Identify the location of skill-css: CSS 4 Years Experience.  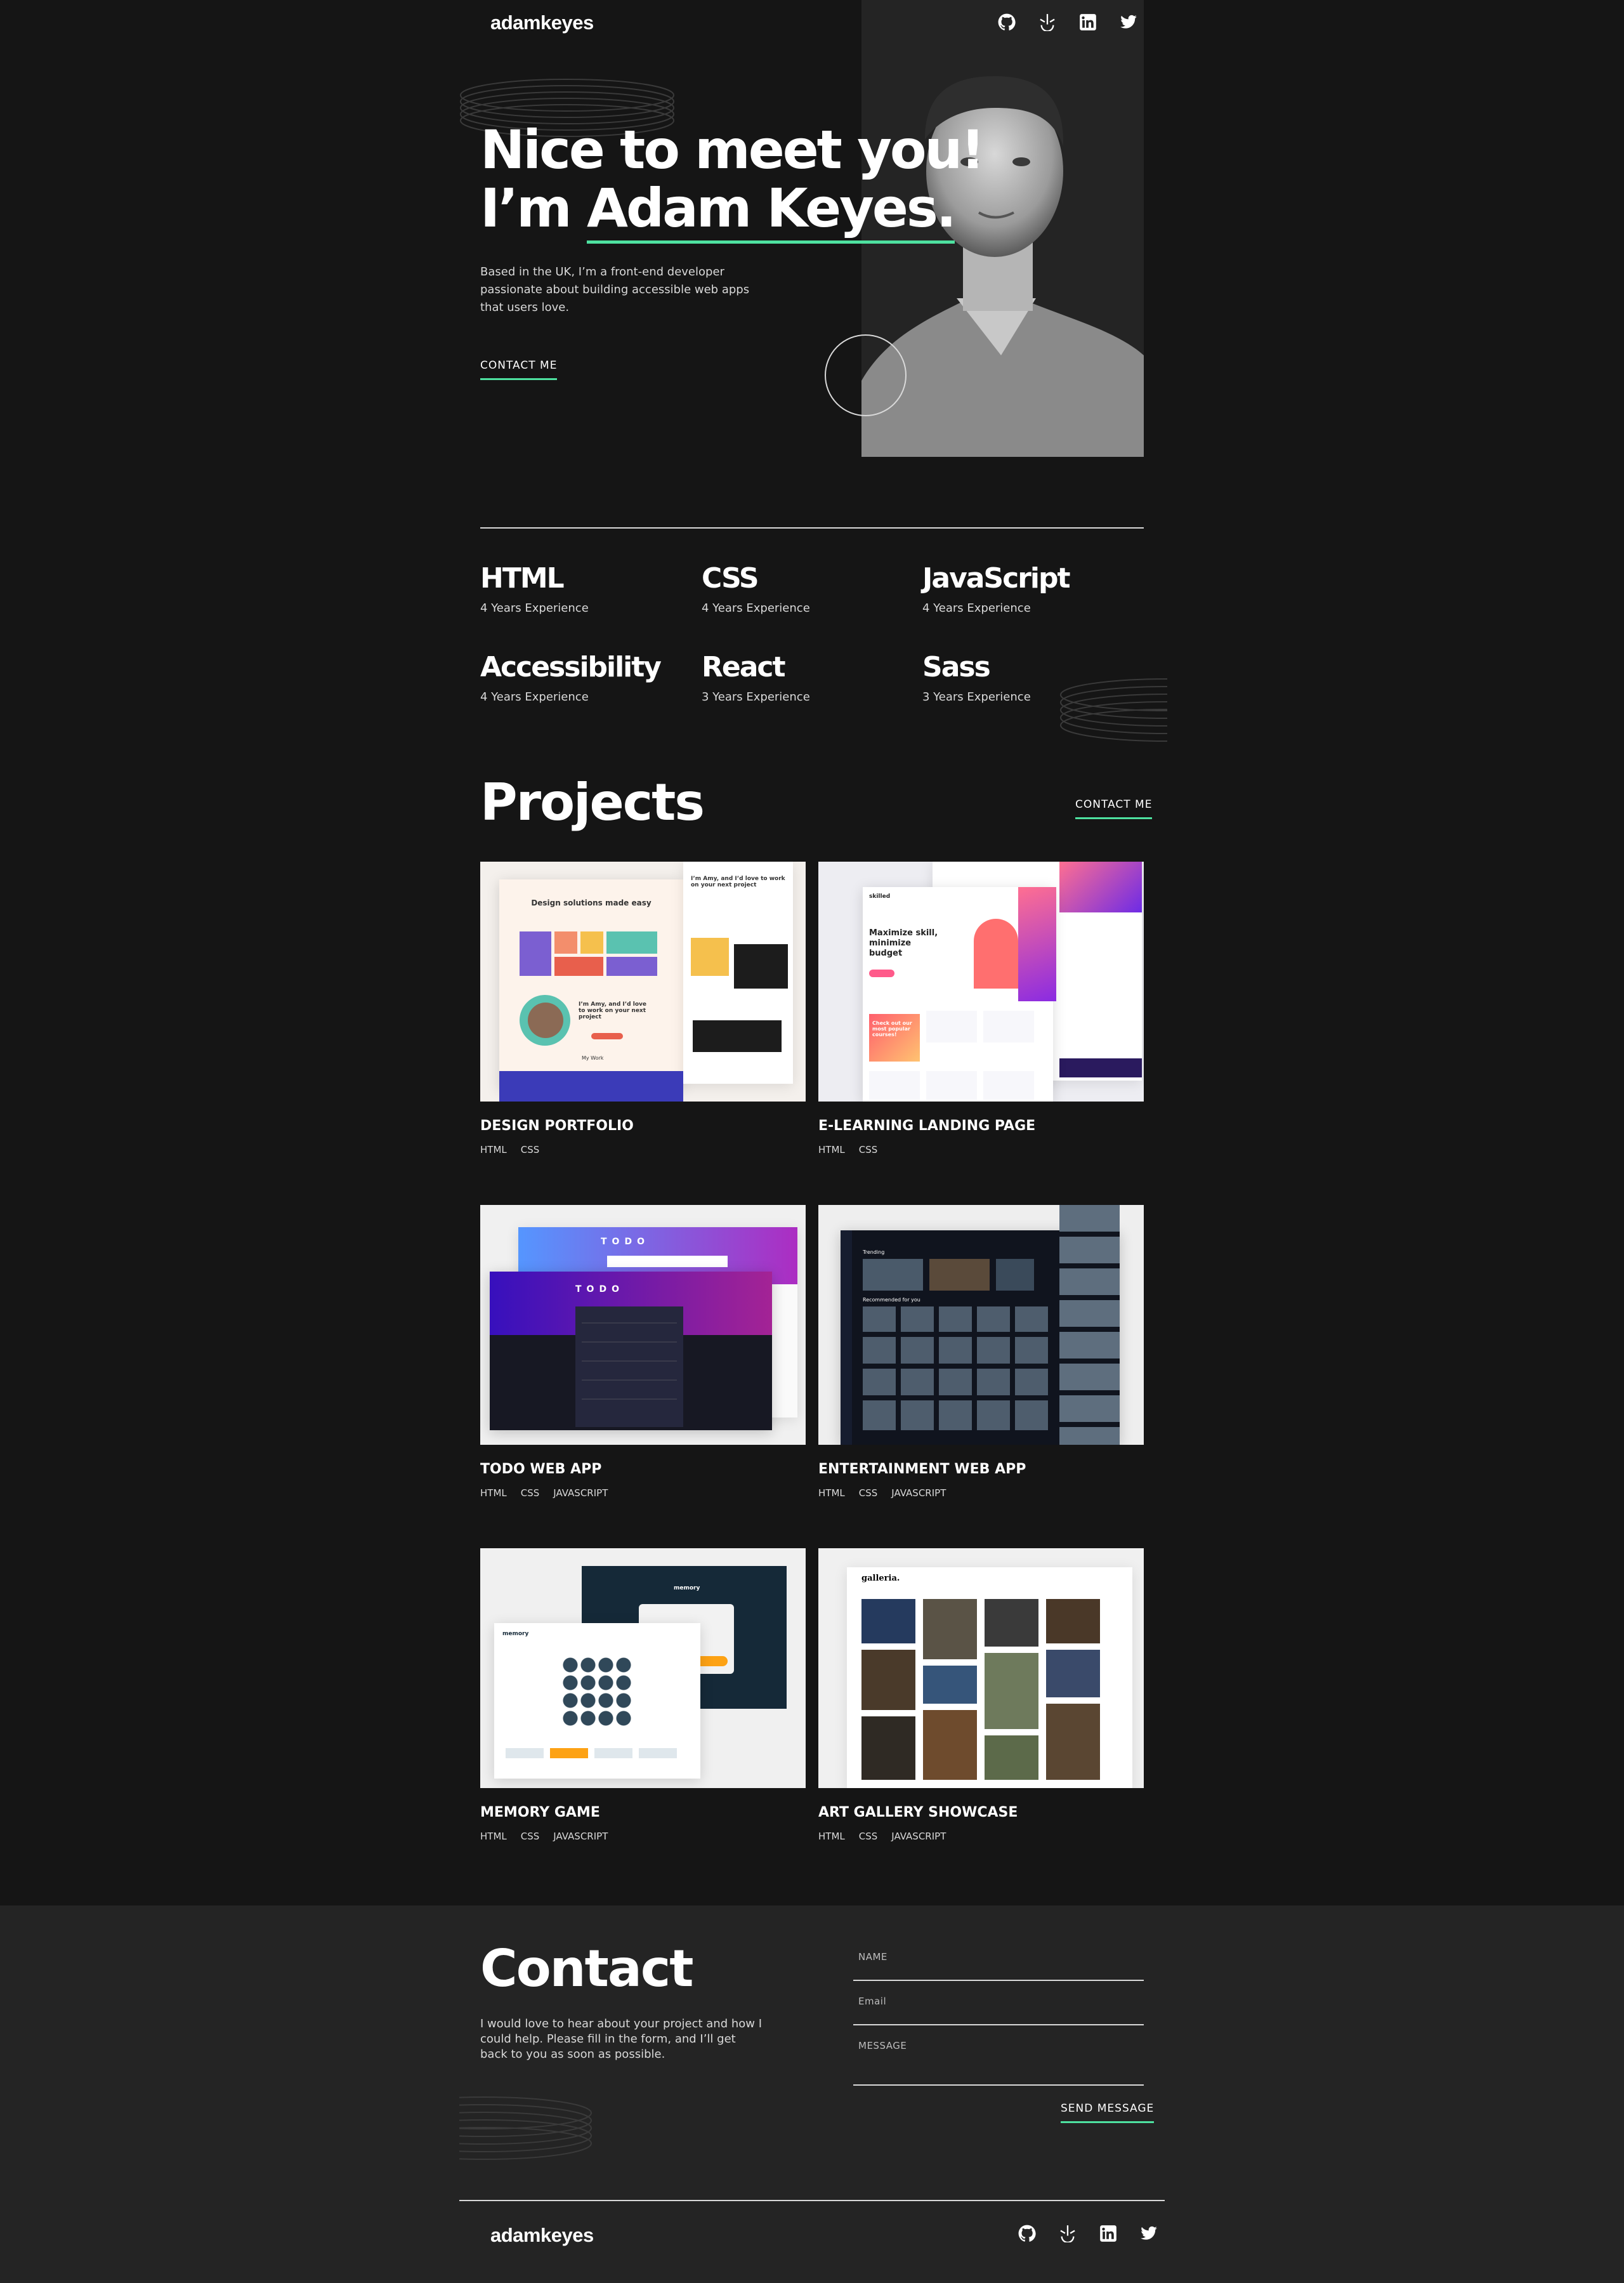
(813, 588).